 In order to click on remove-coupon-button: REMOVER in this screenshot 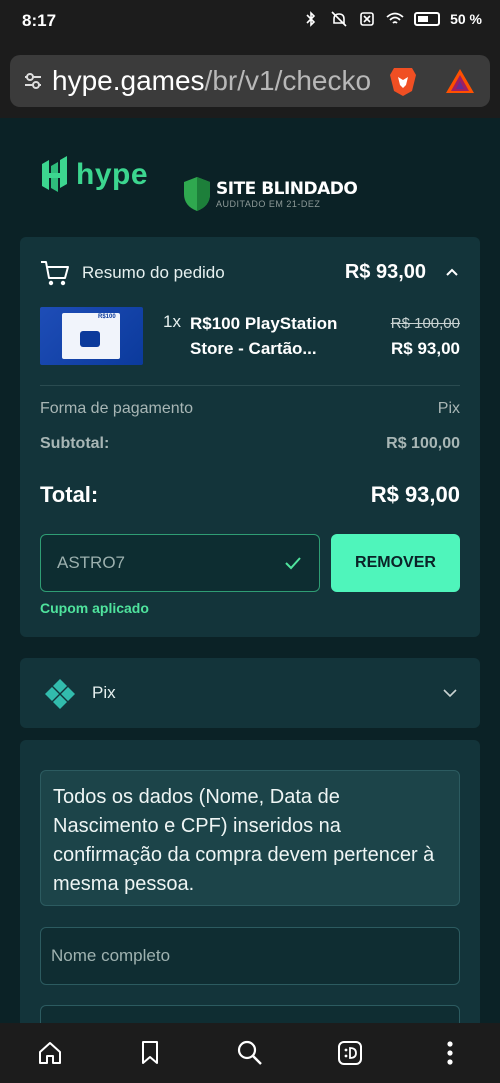, I will do `click(395, 563)`.